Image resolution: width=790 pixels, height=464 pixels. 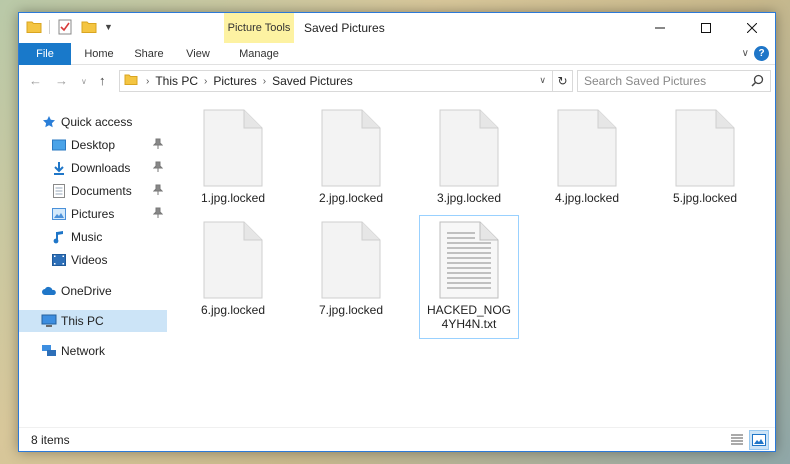 I want to click on text-file-icon, so click(x=469, y=260).